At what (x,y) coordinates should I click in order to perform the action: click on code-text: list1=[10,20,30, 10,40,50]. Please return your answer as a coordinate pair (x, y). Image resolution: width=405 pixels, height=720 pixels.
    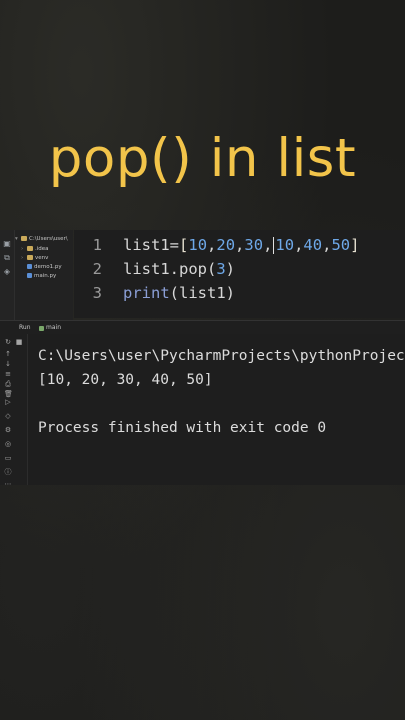
    Looking at the image, I should click on (241, 245).